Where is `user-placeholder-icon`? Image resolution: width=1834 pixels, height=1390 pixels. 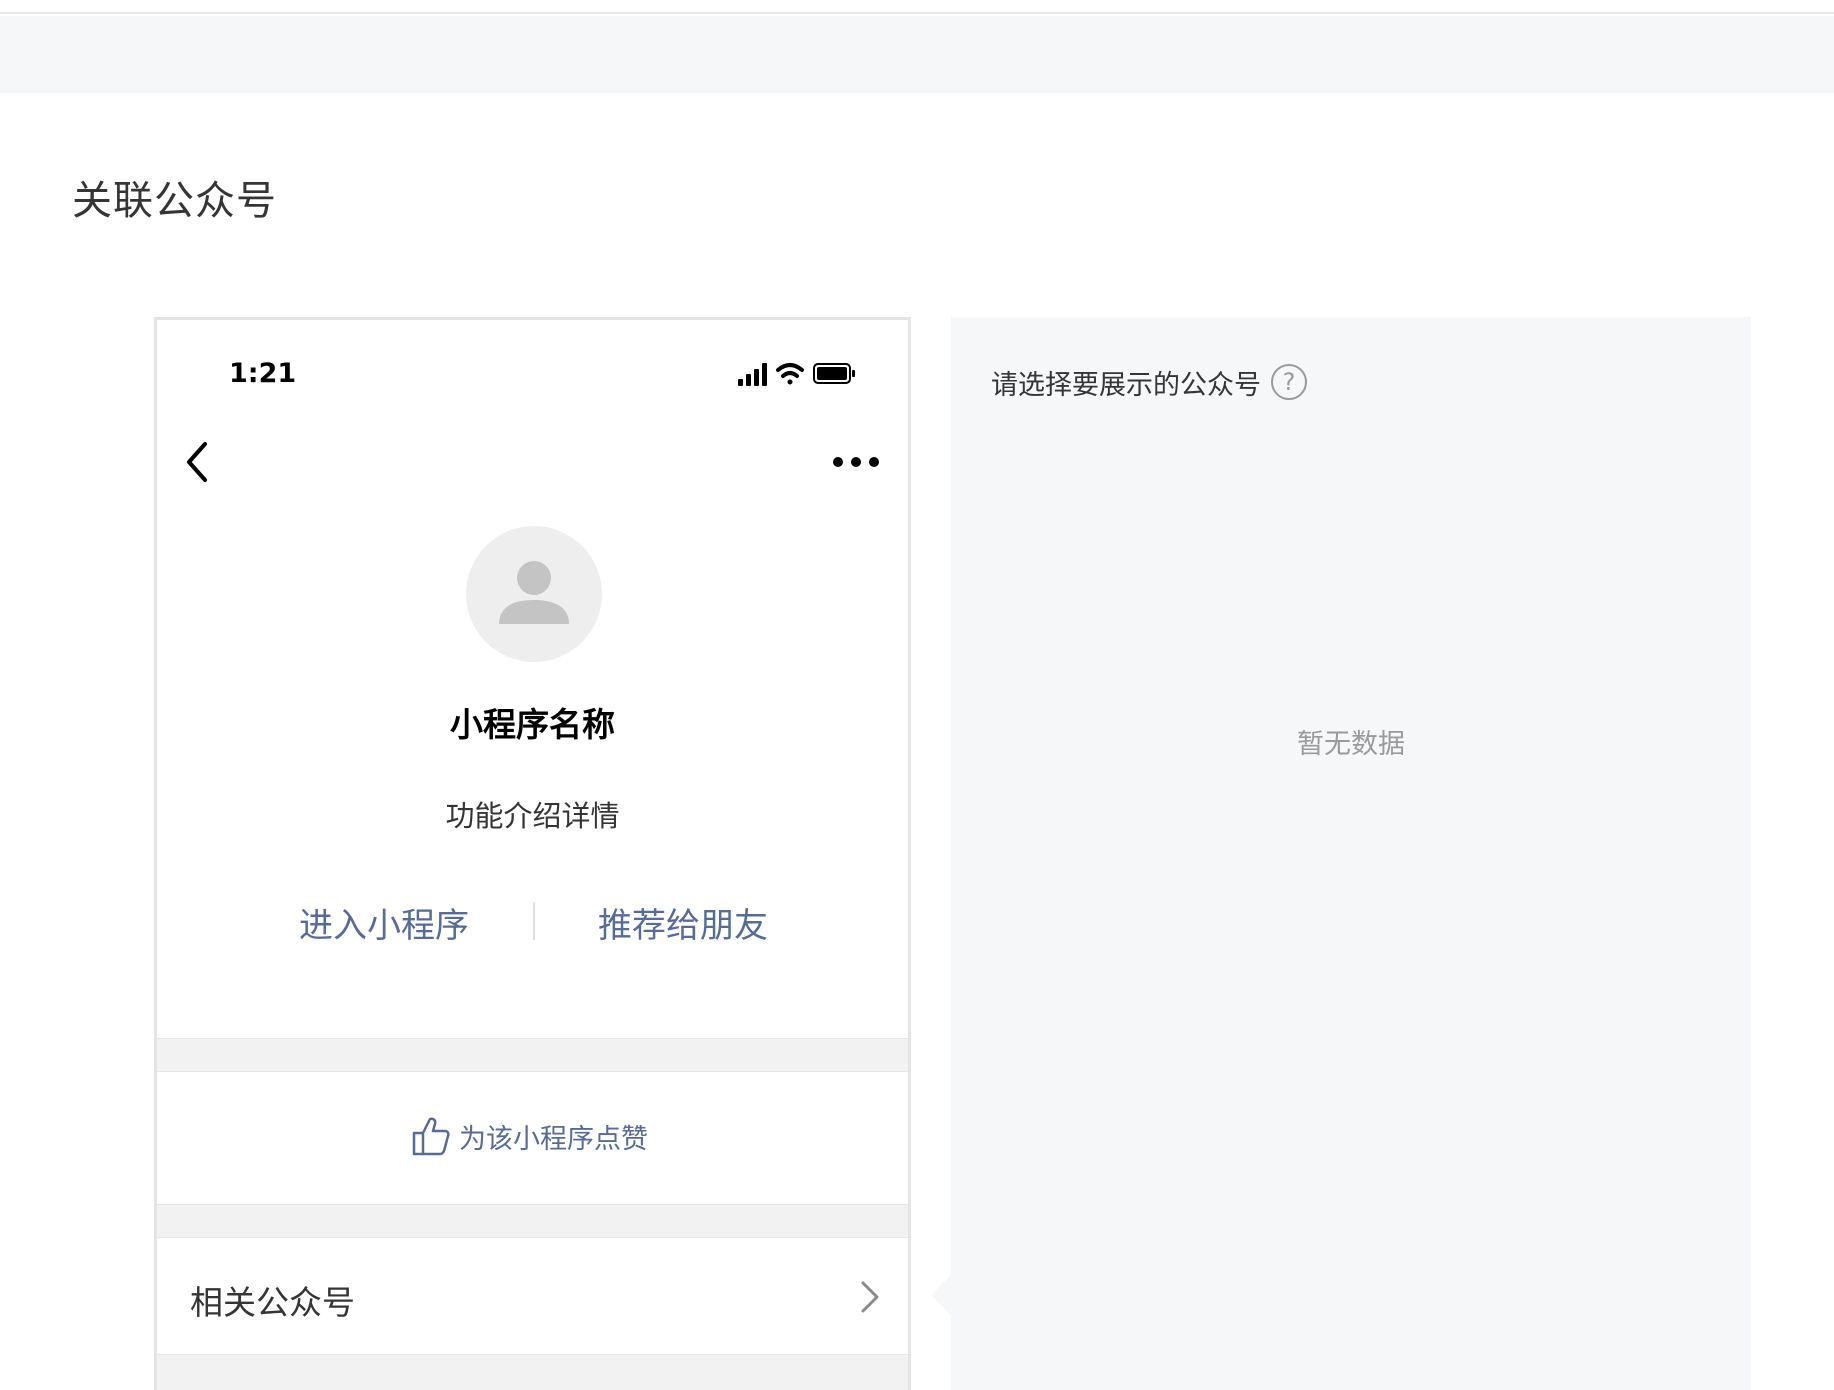 user-placeholder-icon is located at coordinates (534, 592).